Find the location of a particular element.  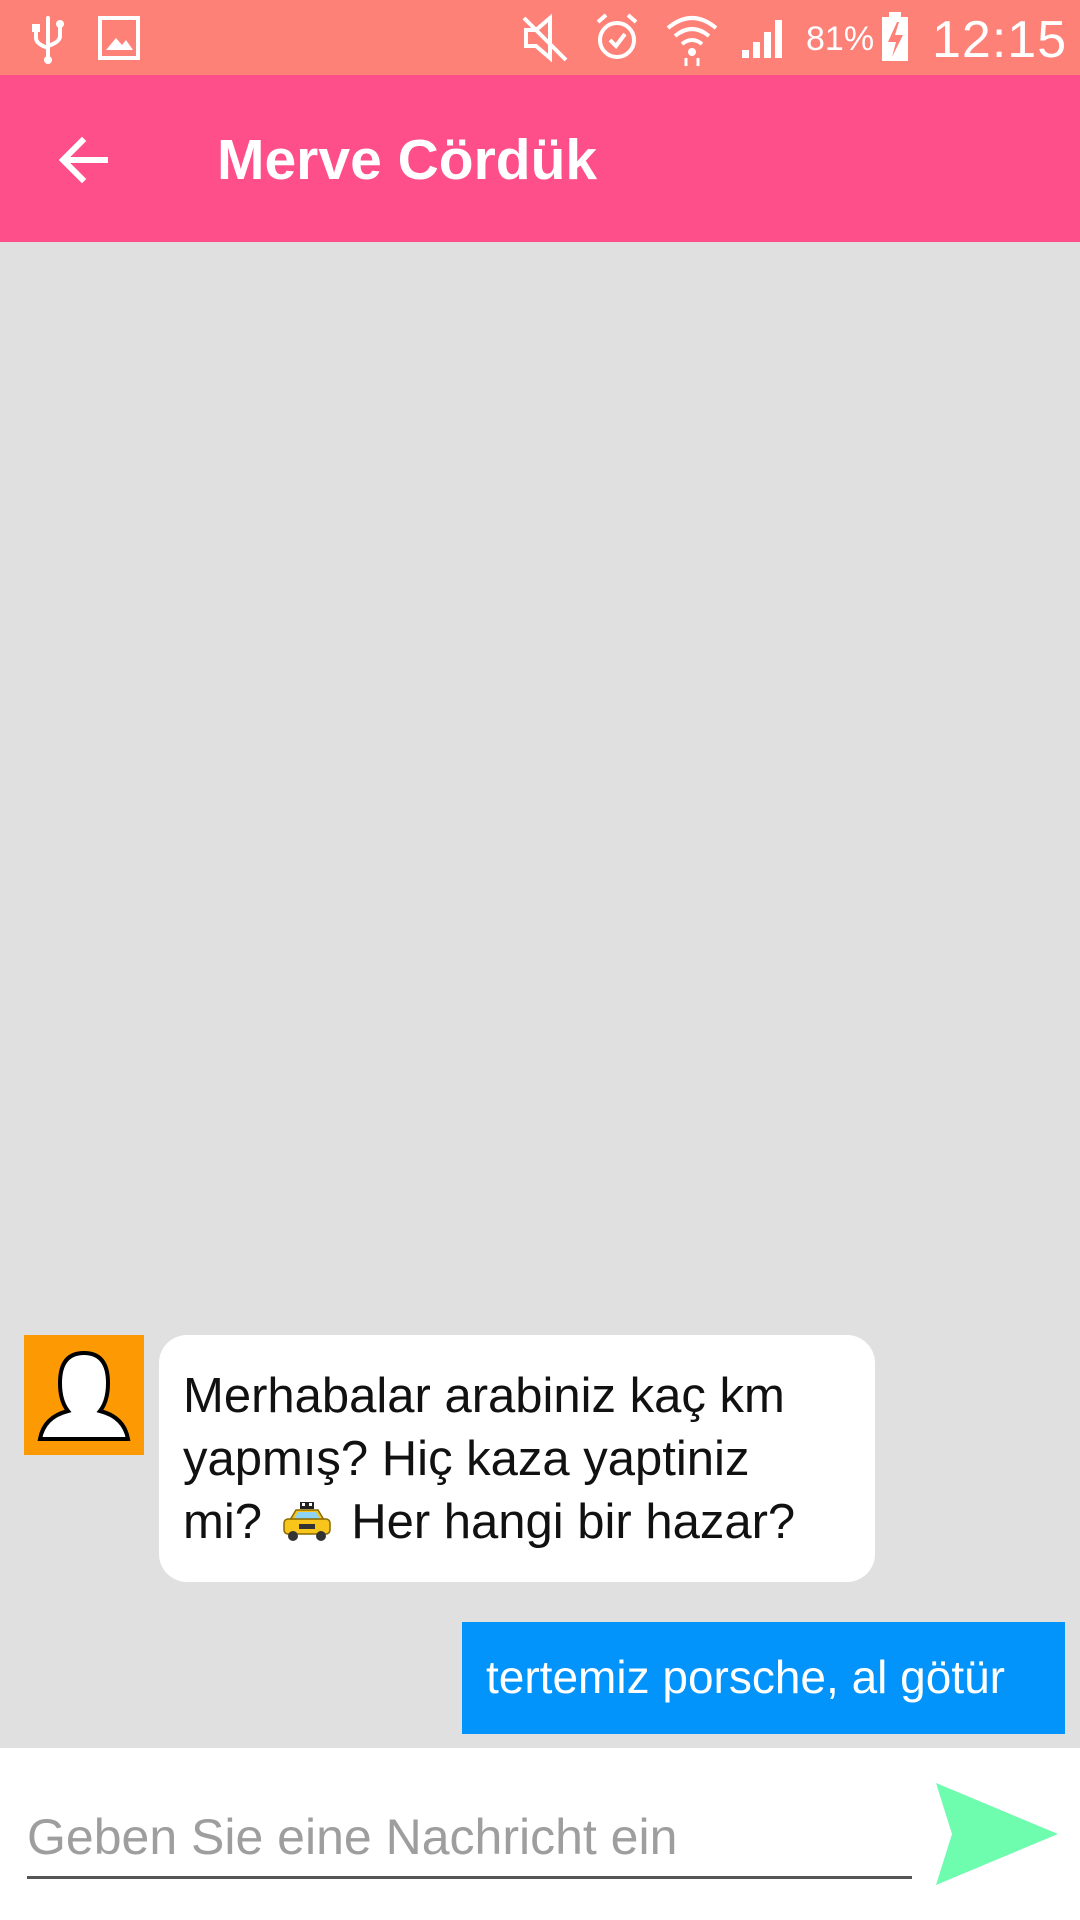

clock: 12:15 is located at coordinates (1000, 40).